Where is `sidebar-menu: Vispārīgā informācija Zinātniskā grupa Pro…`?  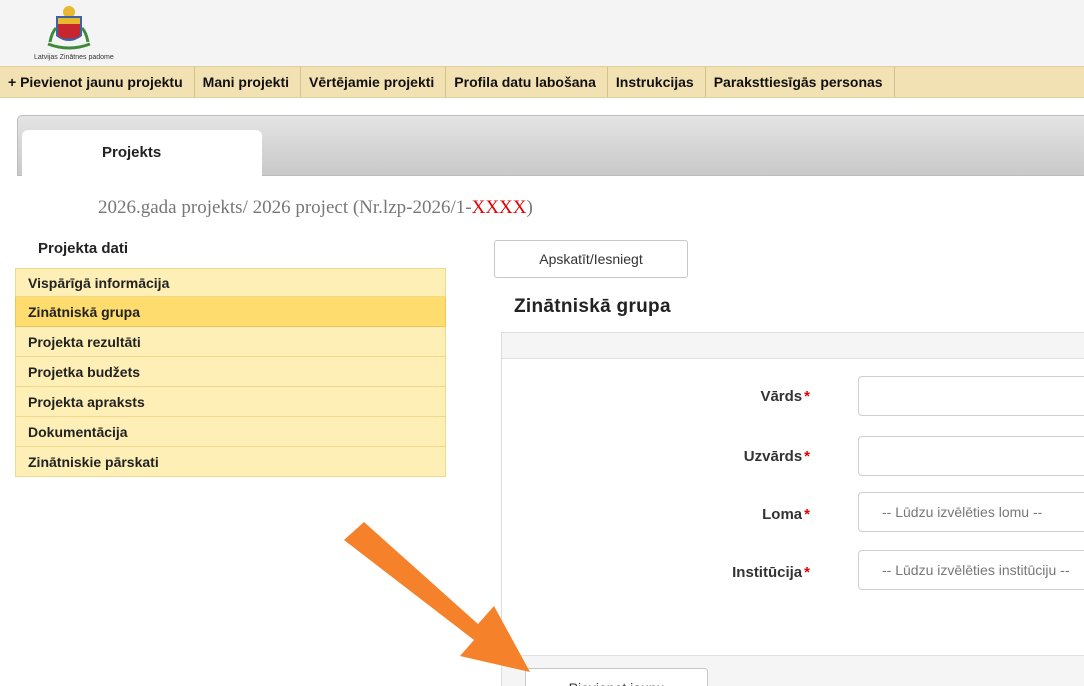
sidebar-menu: Vispārīgā informācija Zinātniskā grupa Pro… is located at coordinates (230, 372).